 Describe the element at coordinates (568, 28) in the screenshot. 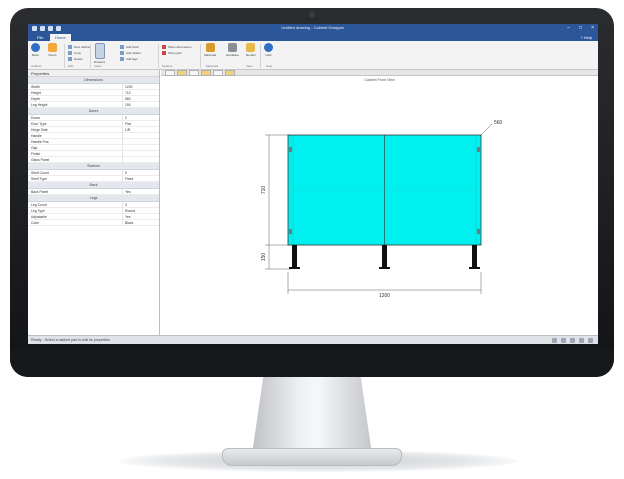

I see `minimize-icon: –` at that location.